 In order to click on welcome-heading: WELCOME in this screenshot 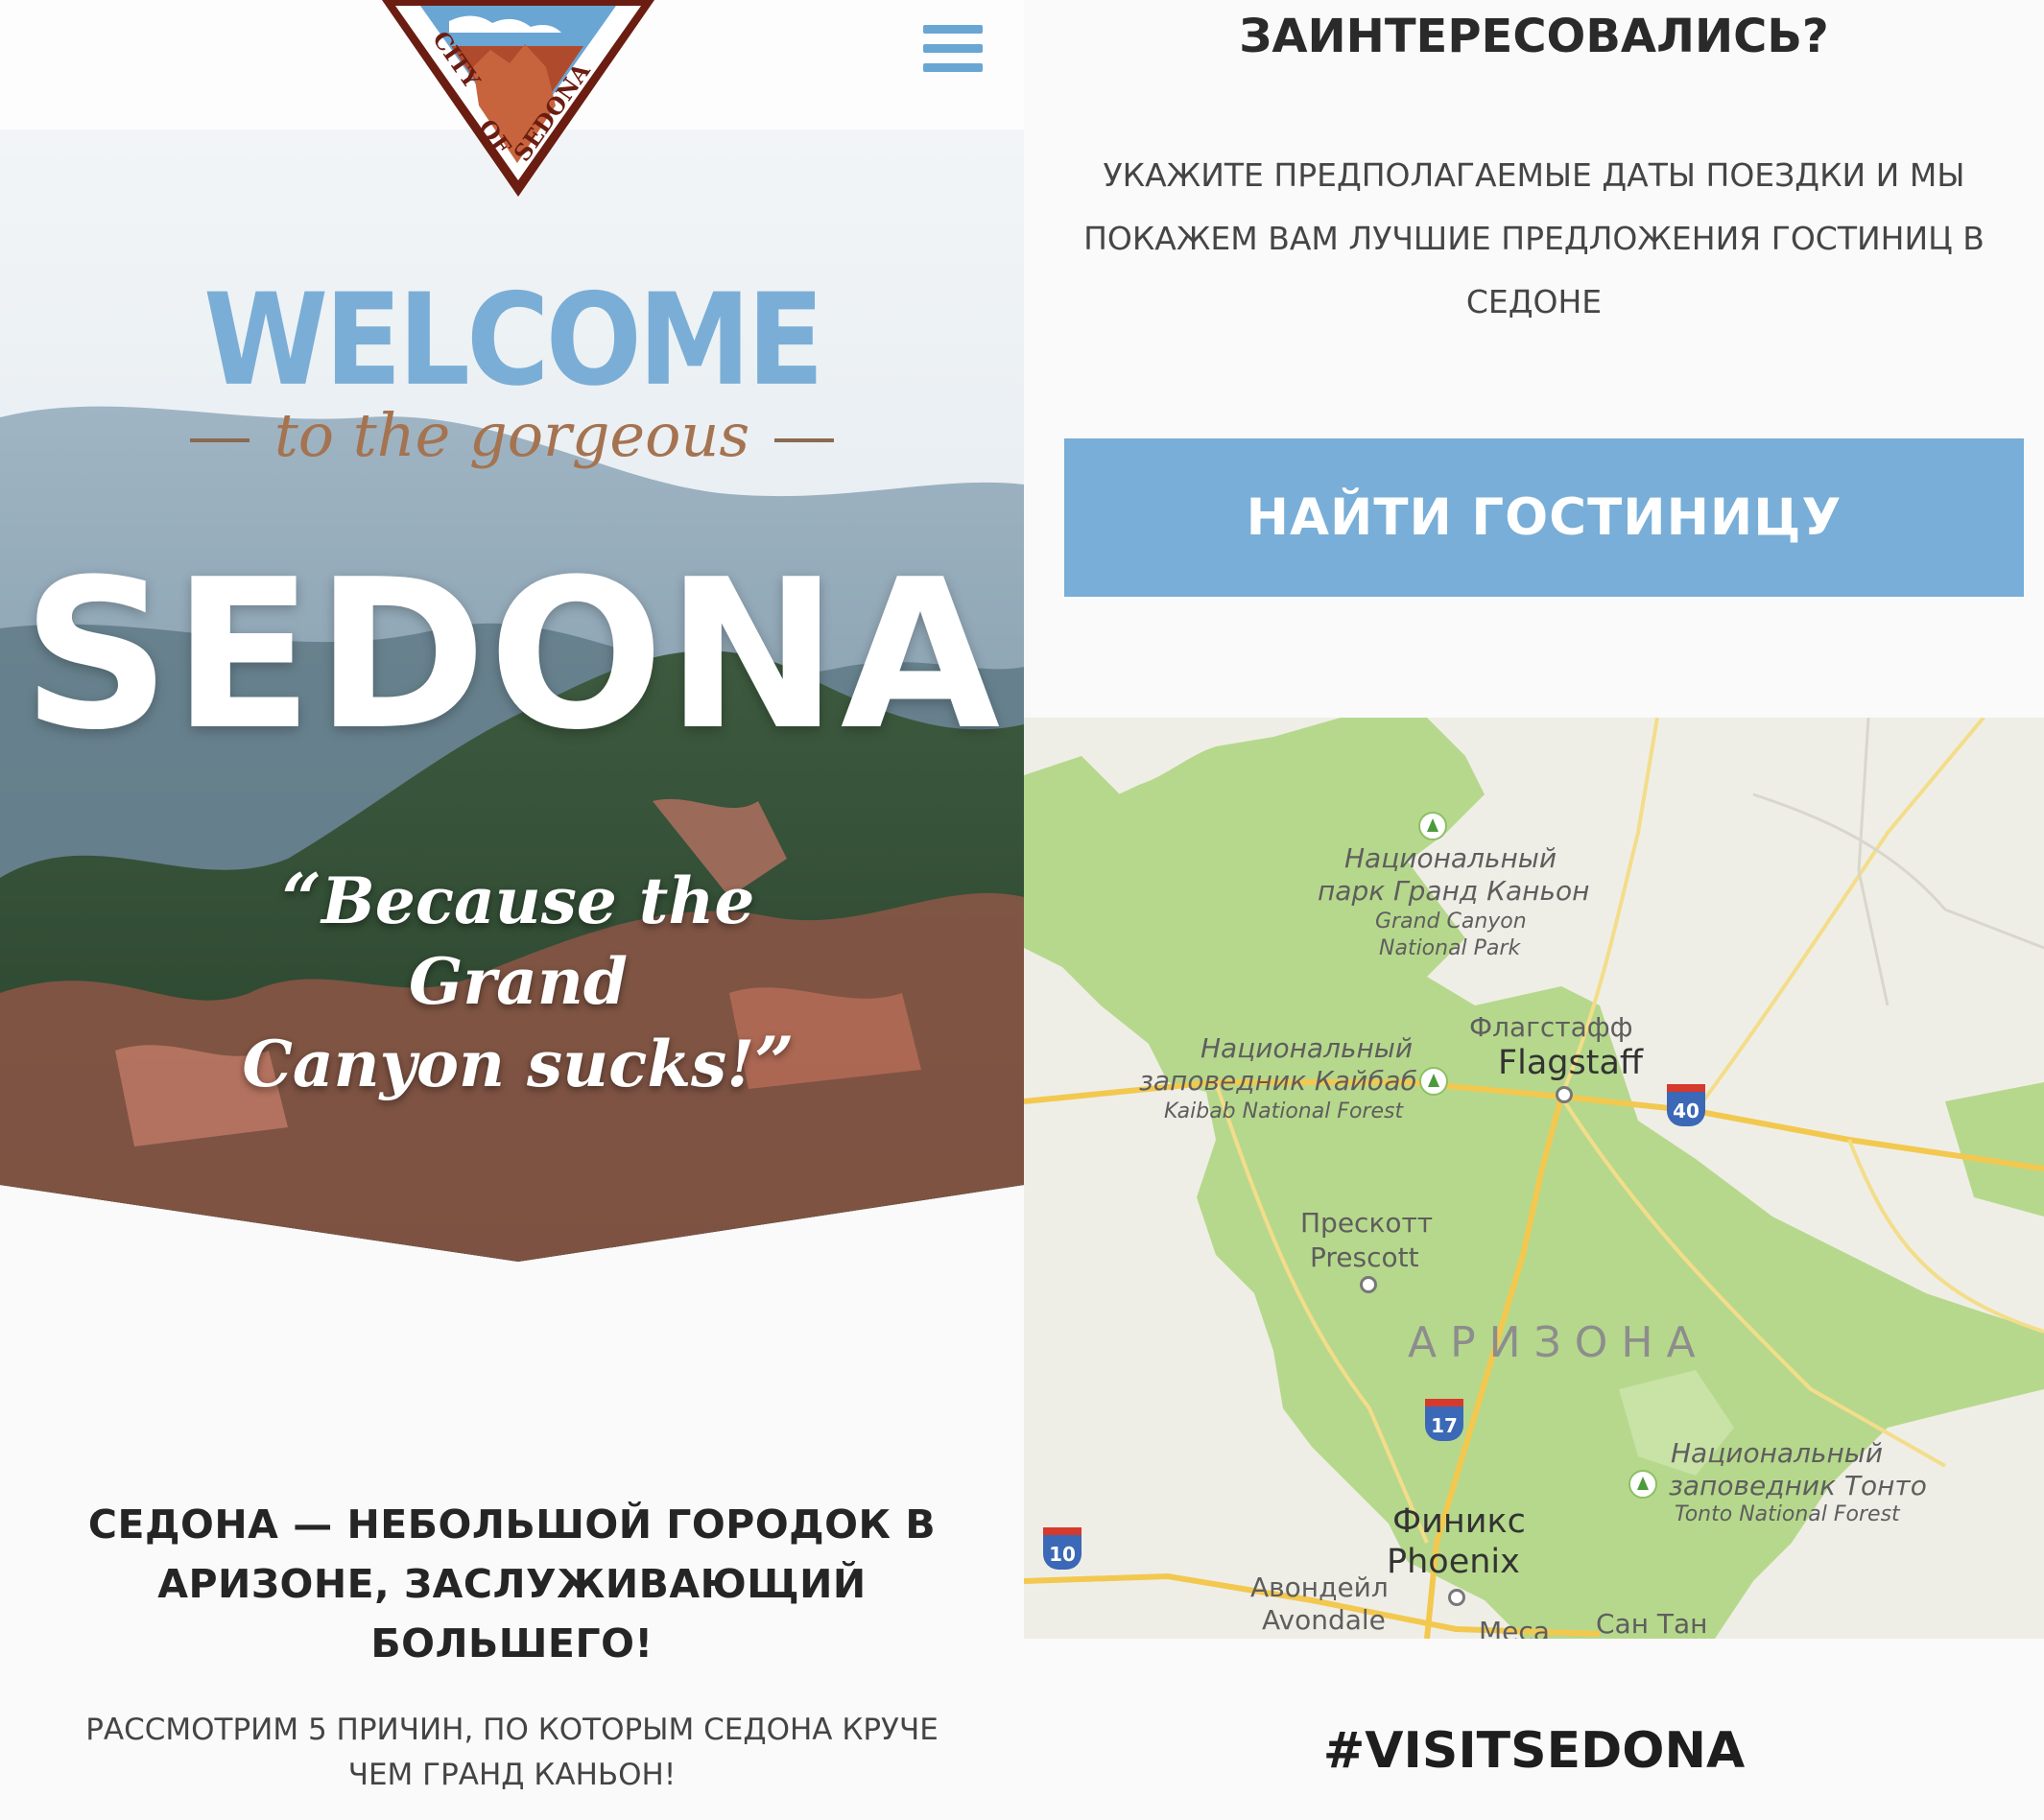, I will do `click(513, 339)`.